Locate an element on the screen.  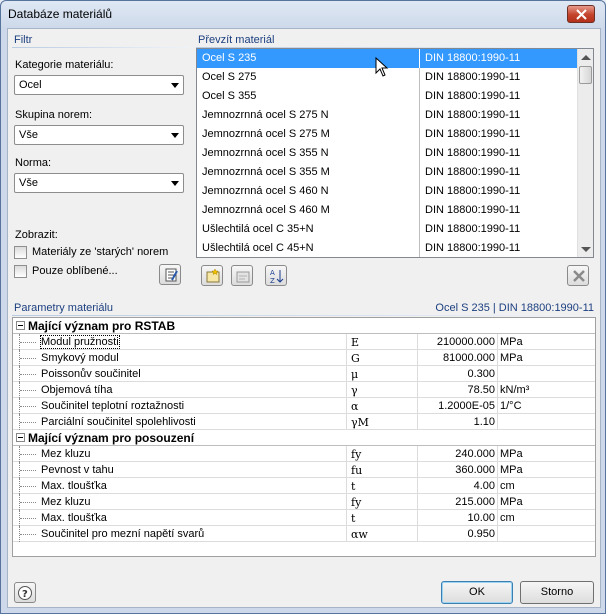
material-list-item: Jemnozrnná ocel S 275 M DIN 18800:1990-11 is located at coordinates (388, 134).